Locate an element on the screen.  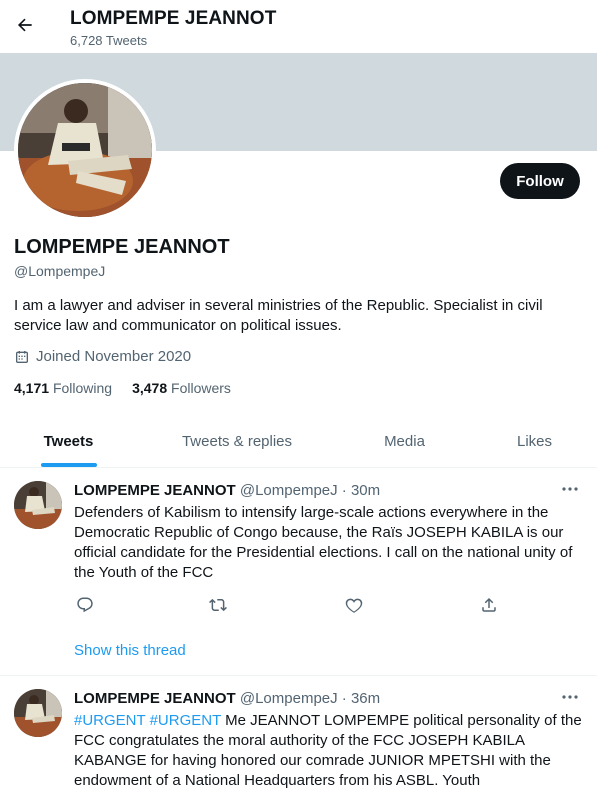
reply-button is located at coordinates (85, 605).